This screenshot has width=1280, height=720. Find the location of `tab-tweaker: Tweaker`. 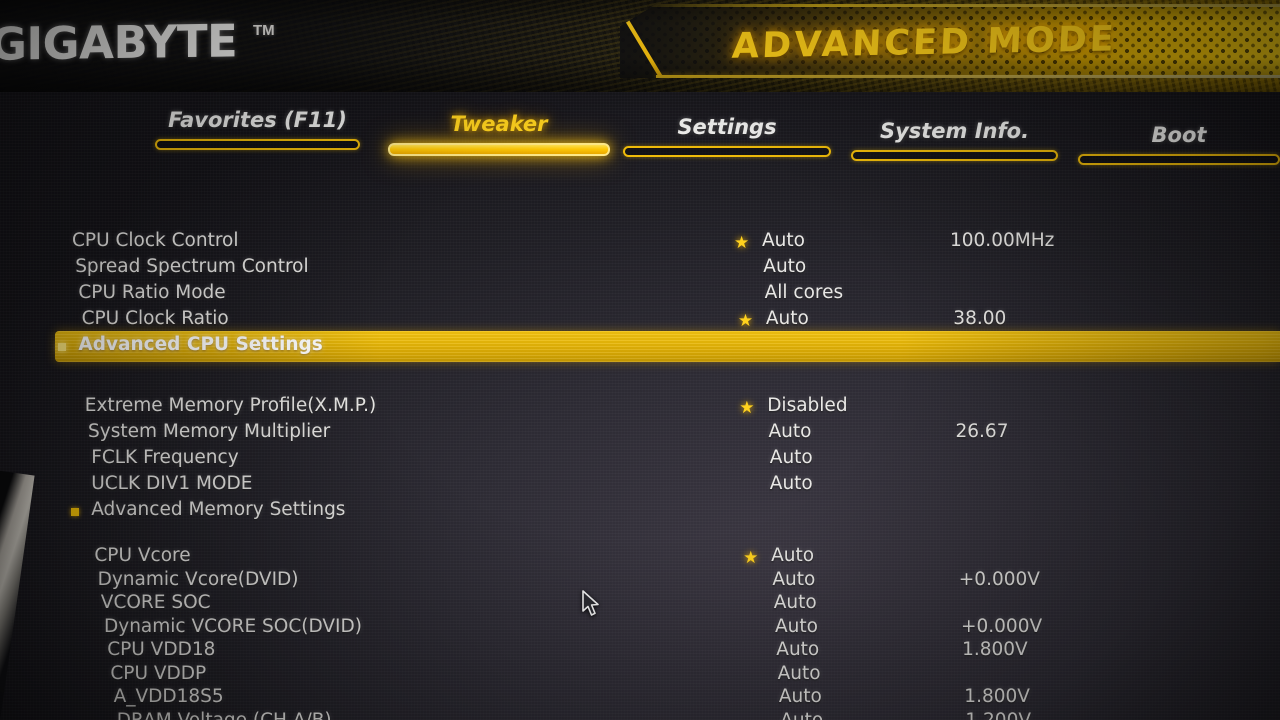

tab-tweaker: Tweaker is located at coordinates (499, 134).